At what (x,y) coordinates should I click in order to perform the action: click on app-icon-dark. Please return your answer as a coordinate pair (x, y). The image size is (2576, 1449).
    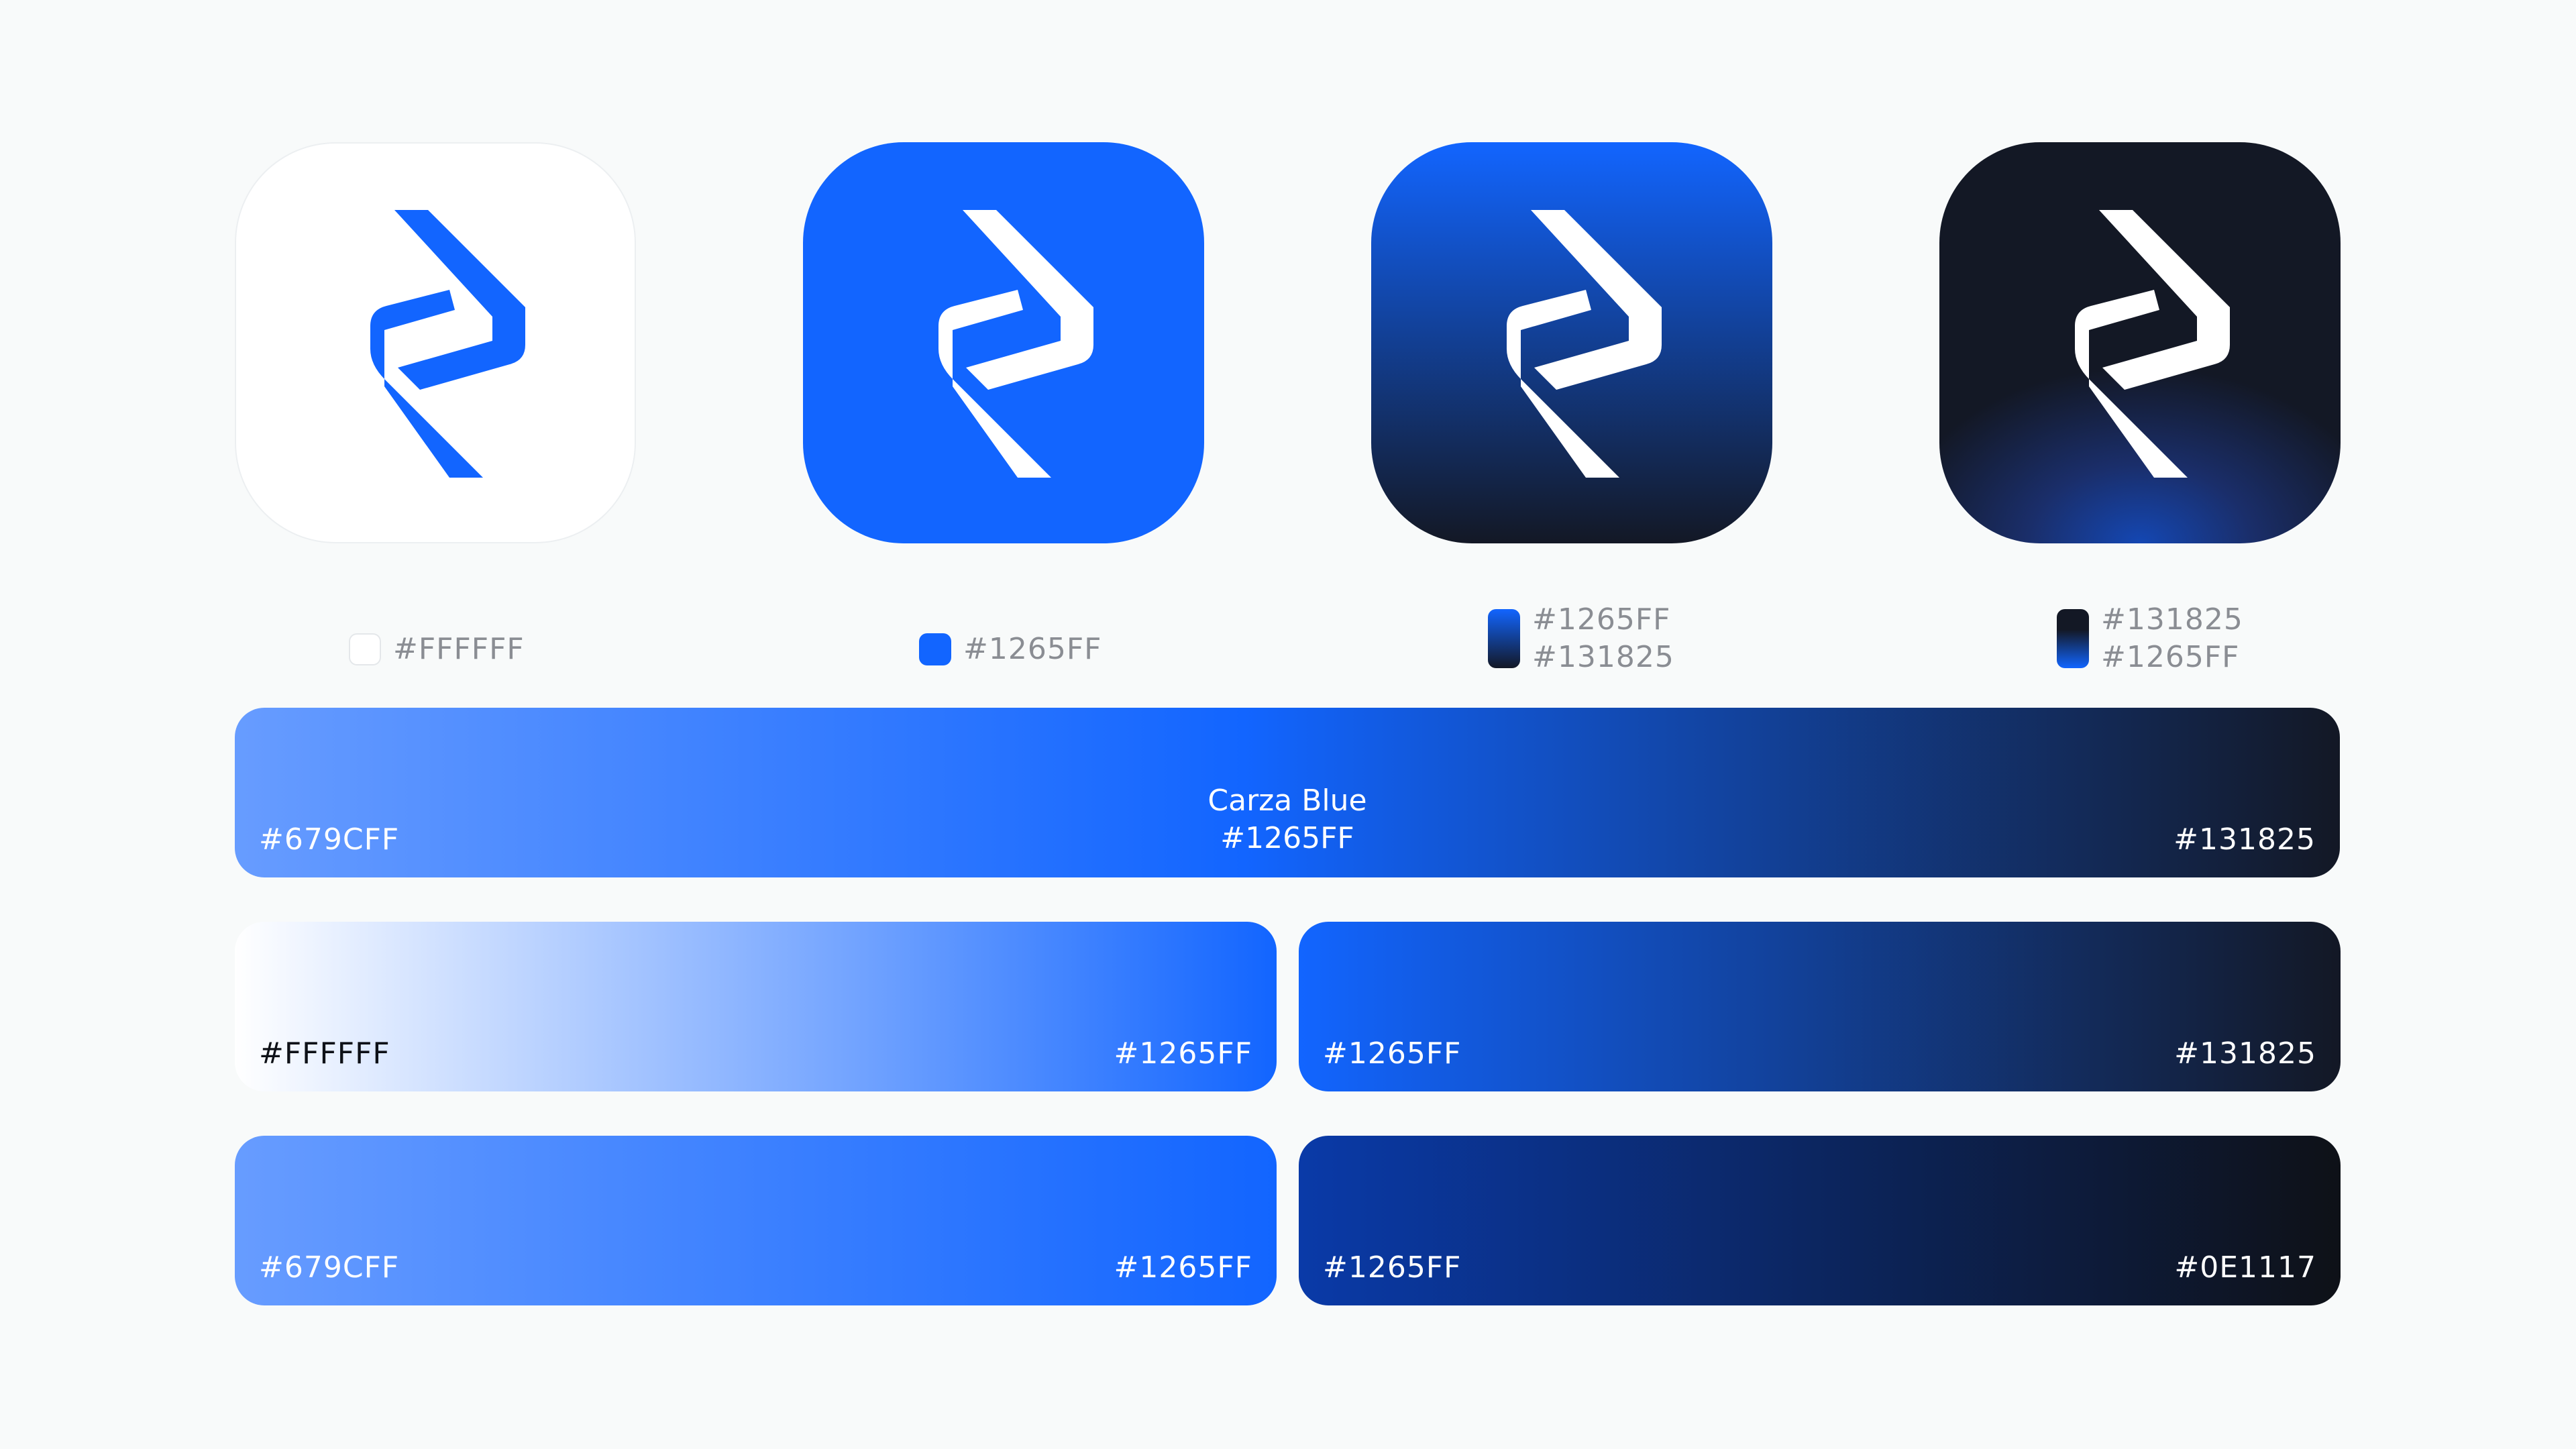
    Looking at the image, I should click on (2140, 342).